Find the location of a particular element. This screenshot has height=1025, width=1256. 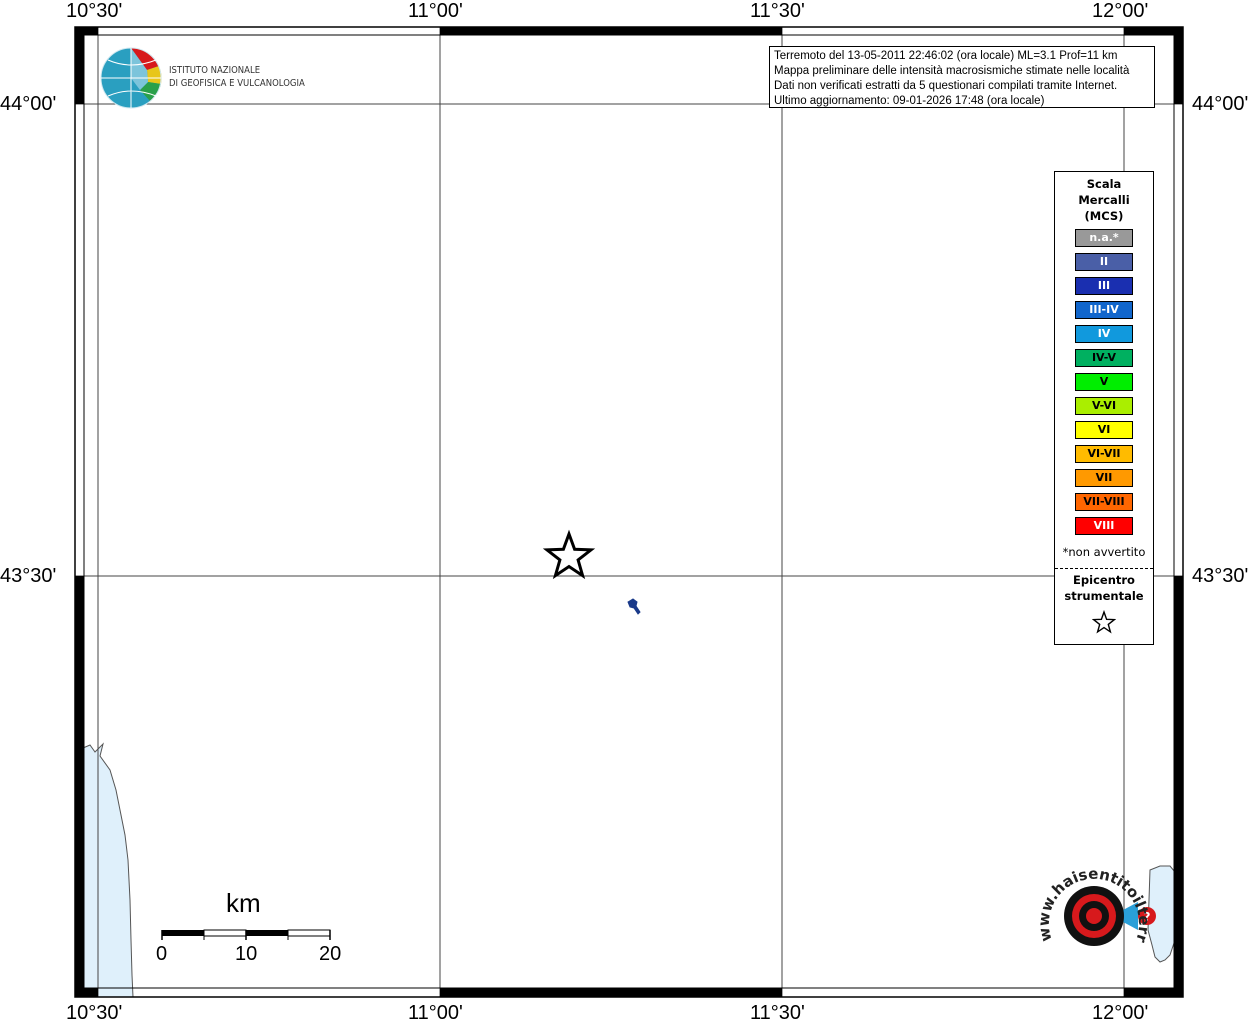

legend-title: Scala Mercalli (MCS) is located at coordinates (1104, 200).